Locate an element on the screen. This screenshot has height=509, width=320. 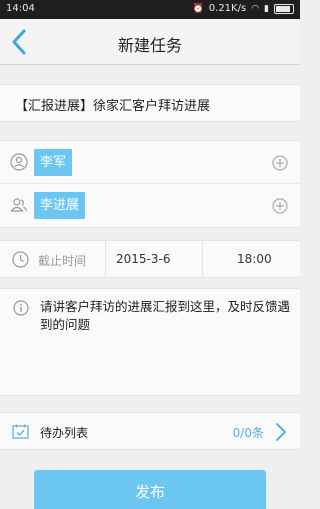
person-group-icon is located at coordinates (19, 205).